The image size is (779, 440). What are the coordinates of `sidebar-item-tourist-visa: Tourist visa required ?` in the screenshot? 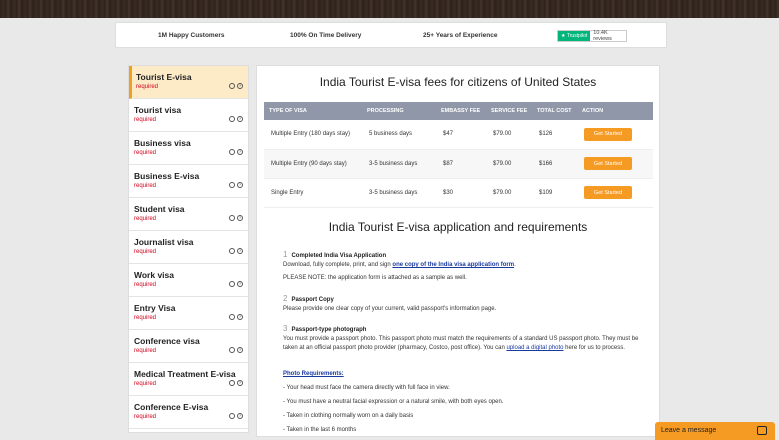 It's located at (188, 115).